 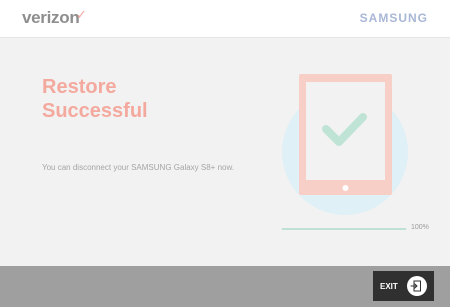 I want to click on progress-fill, so click(x=344, y=229).